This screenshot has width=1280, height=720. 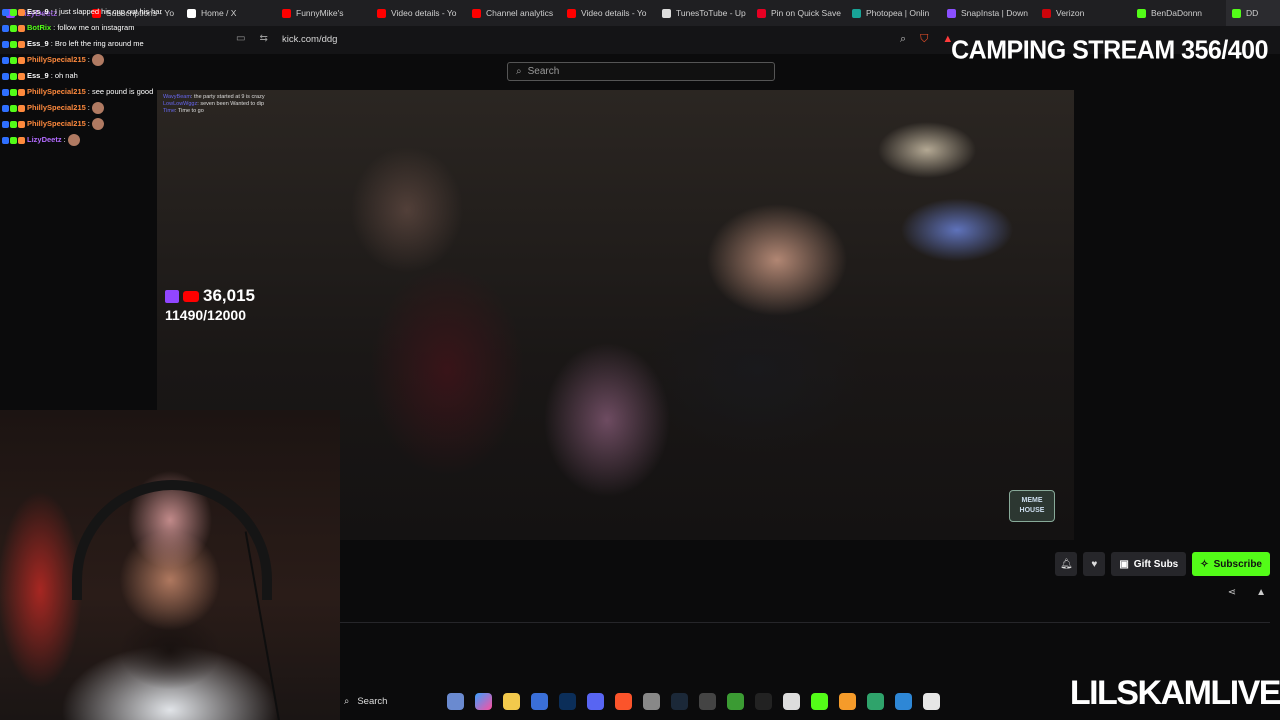 I want to click on widgets-icon, so click(x=455, y=701).